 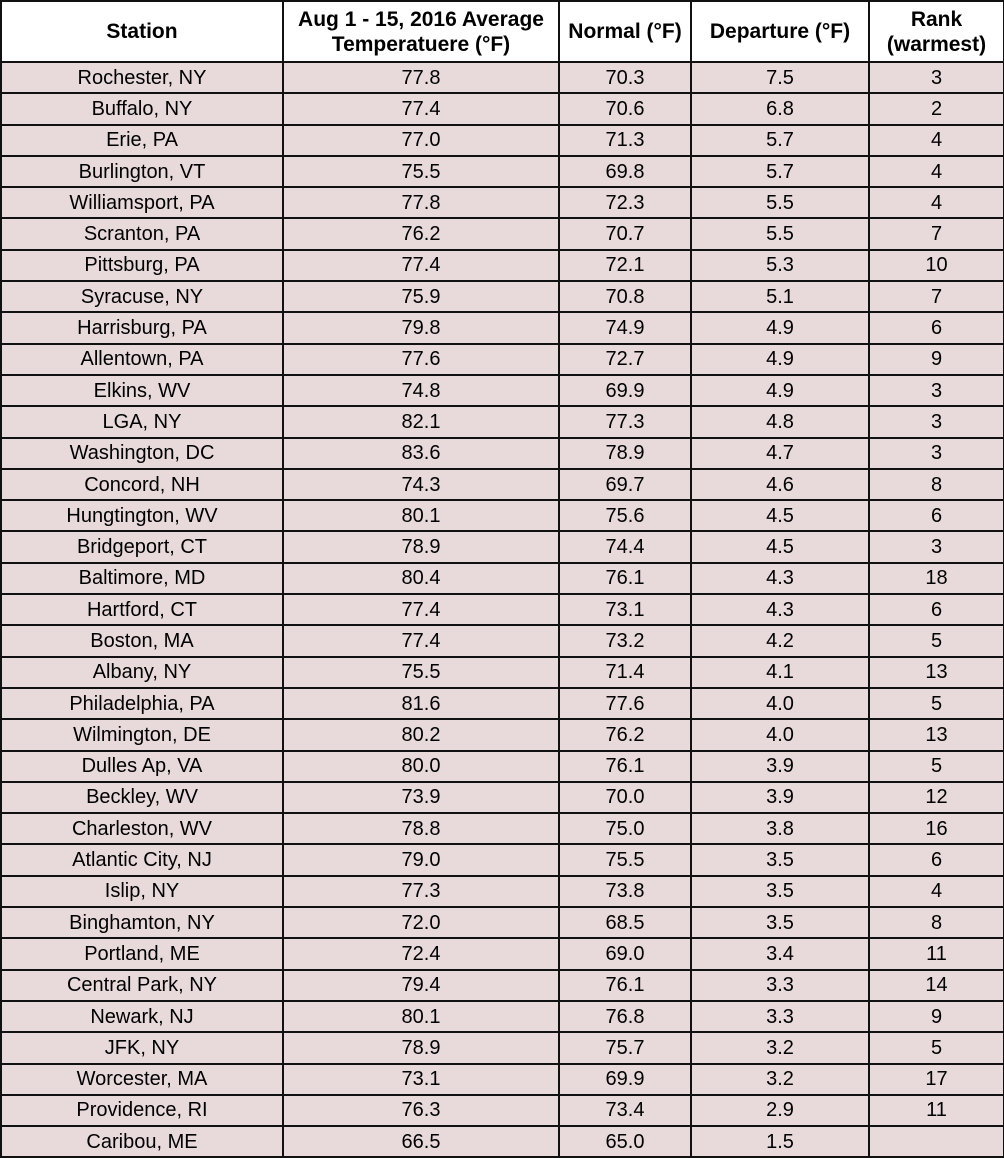 I want to click on station-cell: Charleston, WV, so click(x=142, y=829).